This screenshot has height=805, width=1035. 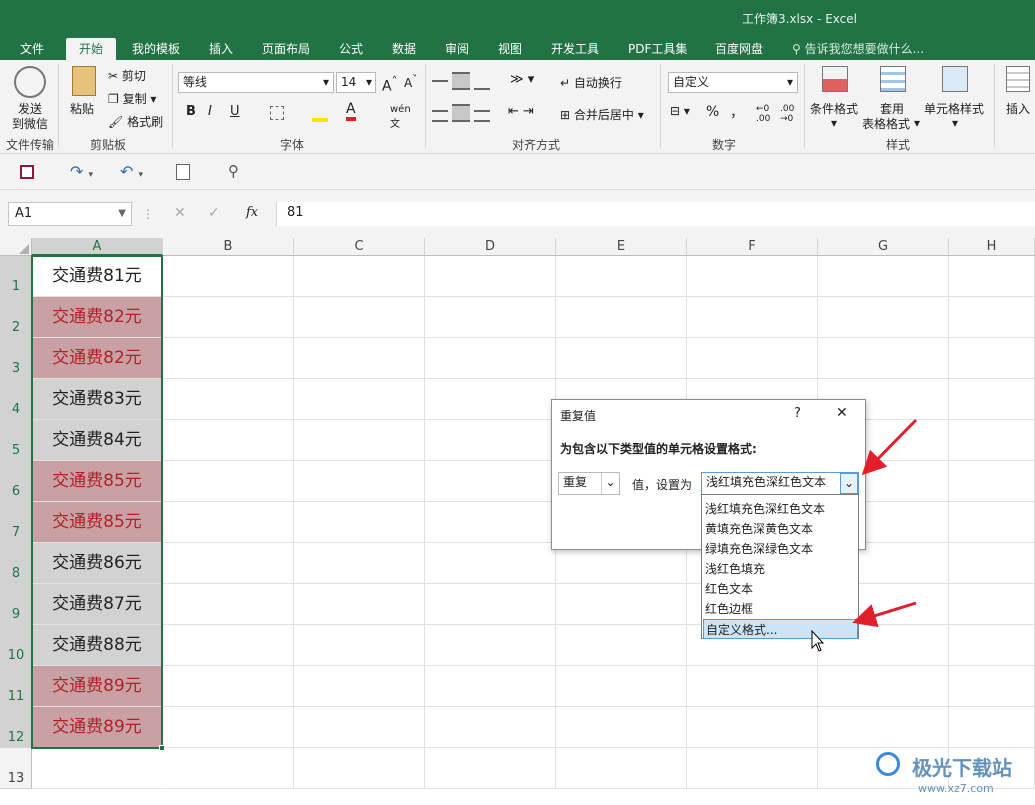 I want to click on watermark-url: www.xz7.com, so click(x=956, y=788).